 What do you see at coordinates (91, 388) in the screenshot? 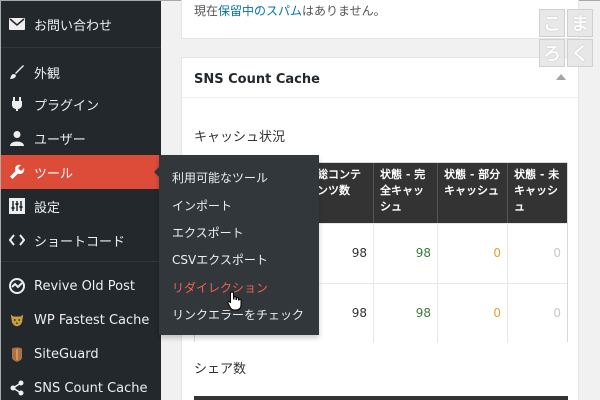
I see `sidebar-item-label: SNS Count Cache` at bounding box center [91, 388].